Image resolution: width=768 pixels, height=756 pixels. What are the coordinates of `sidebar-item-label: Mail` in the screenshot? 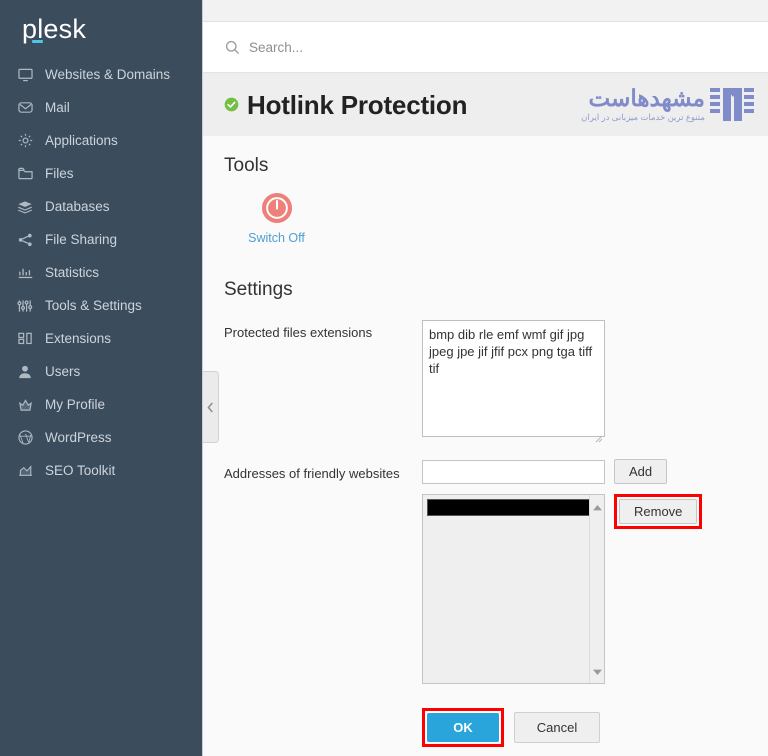 It's located at (57, 107).